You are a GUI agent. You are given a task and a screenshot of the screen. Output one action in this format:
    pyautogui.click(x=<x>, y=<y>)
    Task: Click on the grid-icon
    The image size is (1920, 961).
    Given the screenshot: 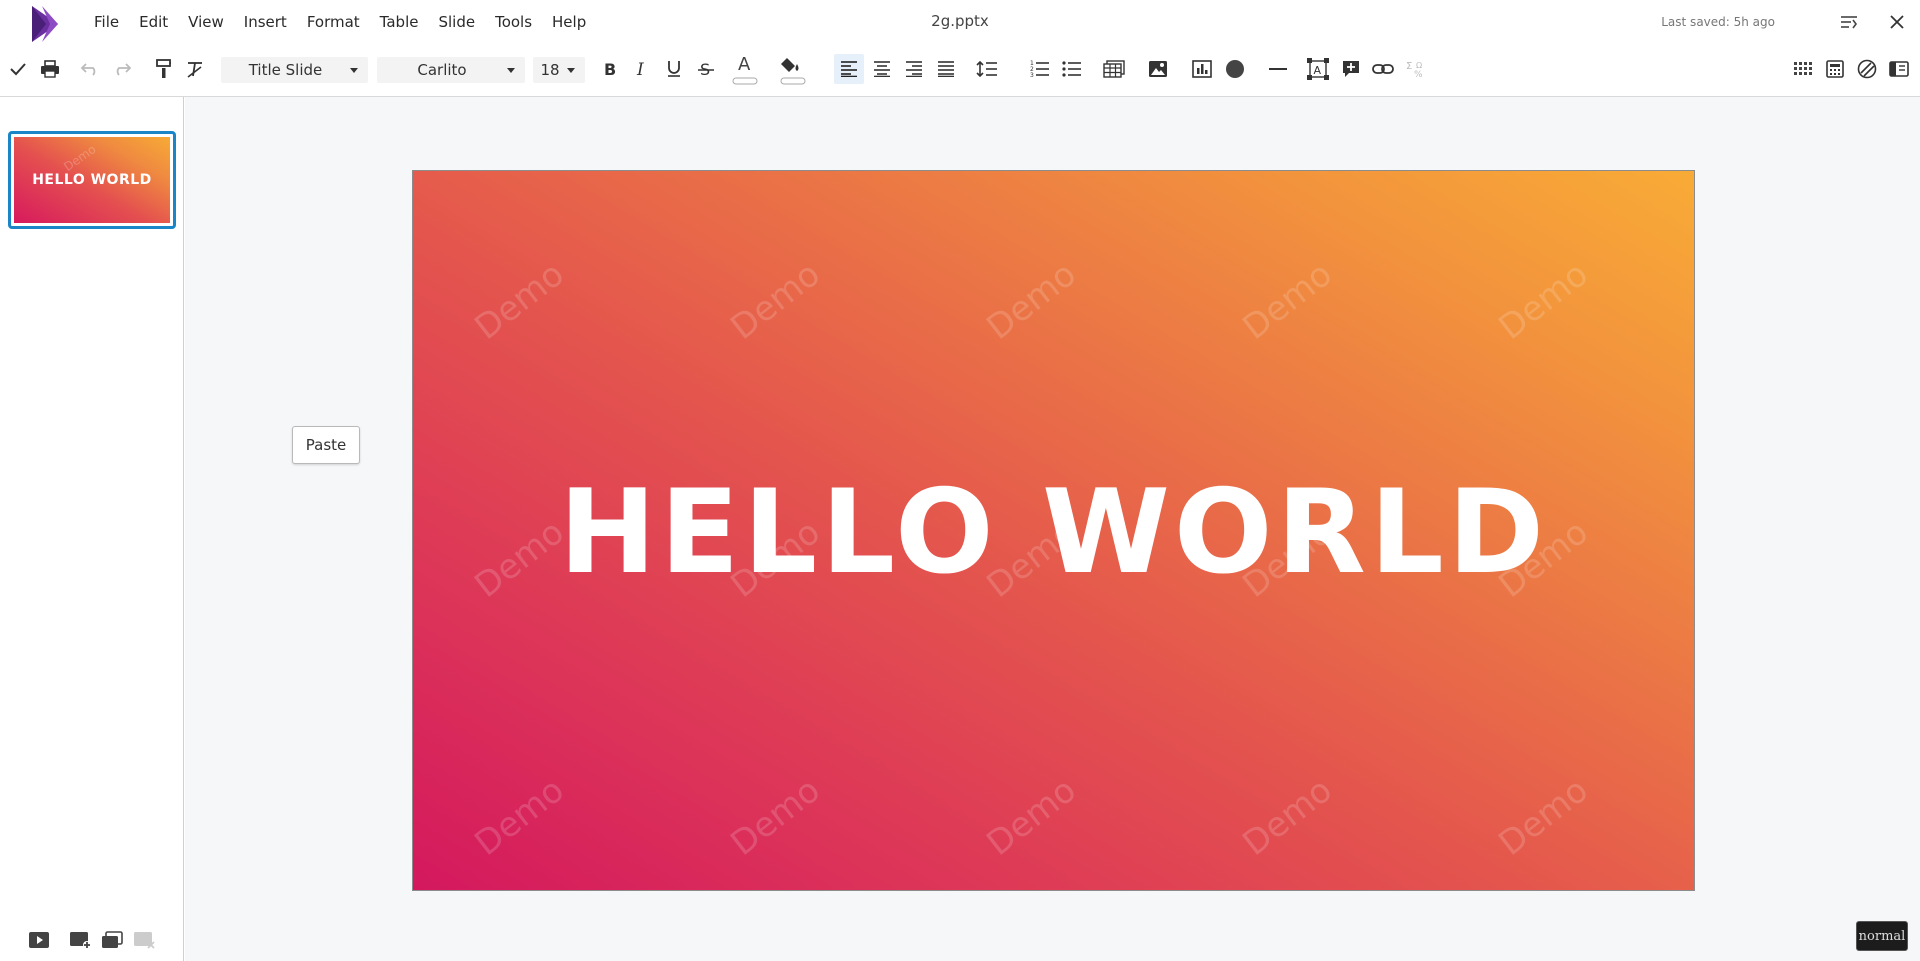 What is the action you would take?
    pyautogui.click(x=1803, y=69)
    